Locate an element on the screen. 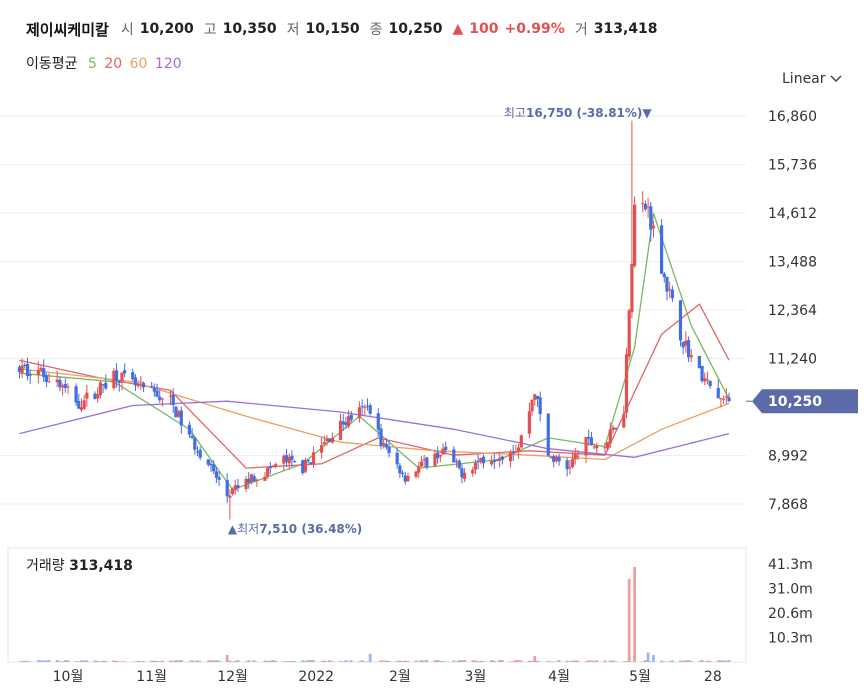 This screenshot has height=692, width=864. price-tick-label: 12,364 is located at coordinates (792, 311).